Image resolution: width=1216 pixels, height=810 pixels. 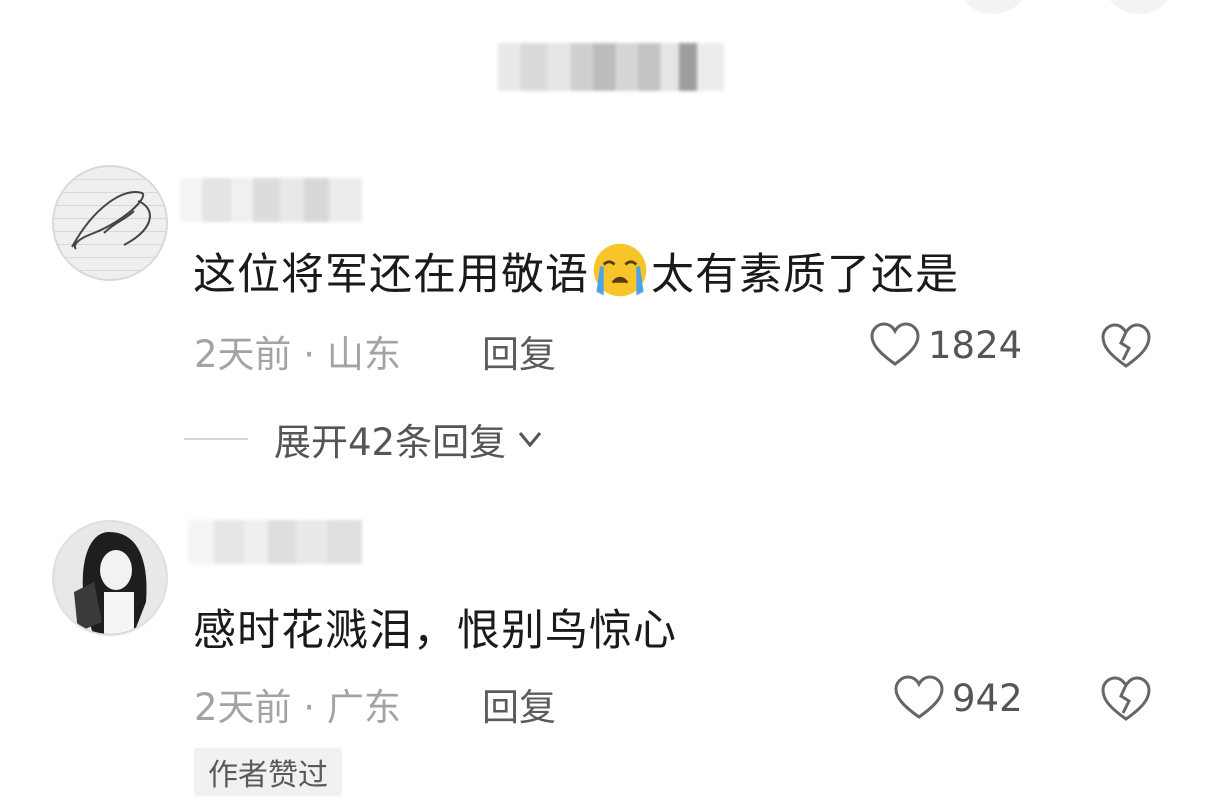 What do you see at coordinates (111, 220) in the screenshot?
I see `avatar-sketch` at bounding box center [111, 220].